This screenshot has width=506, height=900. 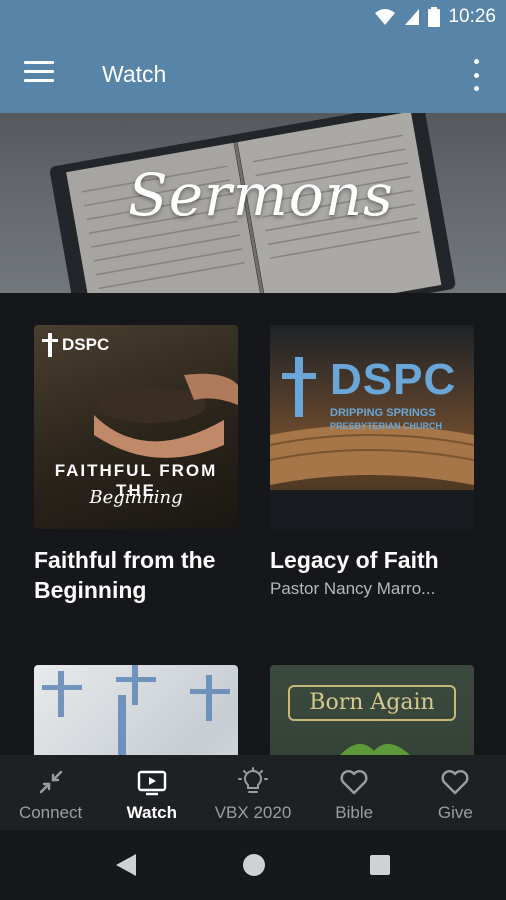 I want to click on page-title: Watch, so click(x=134, y=74).